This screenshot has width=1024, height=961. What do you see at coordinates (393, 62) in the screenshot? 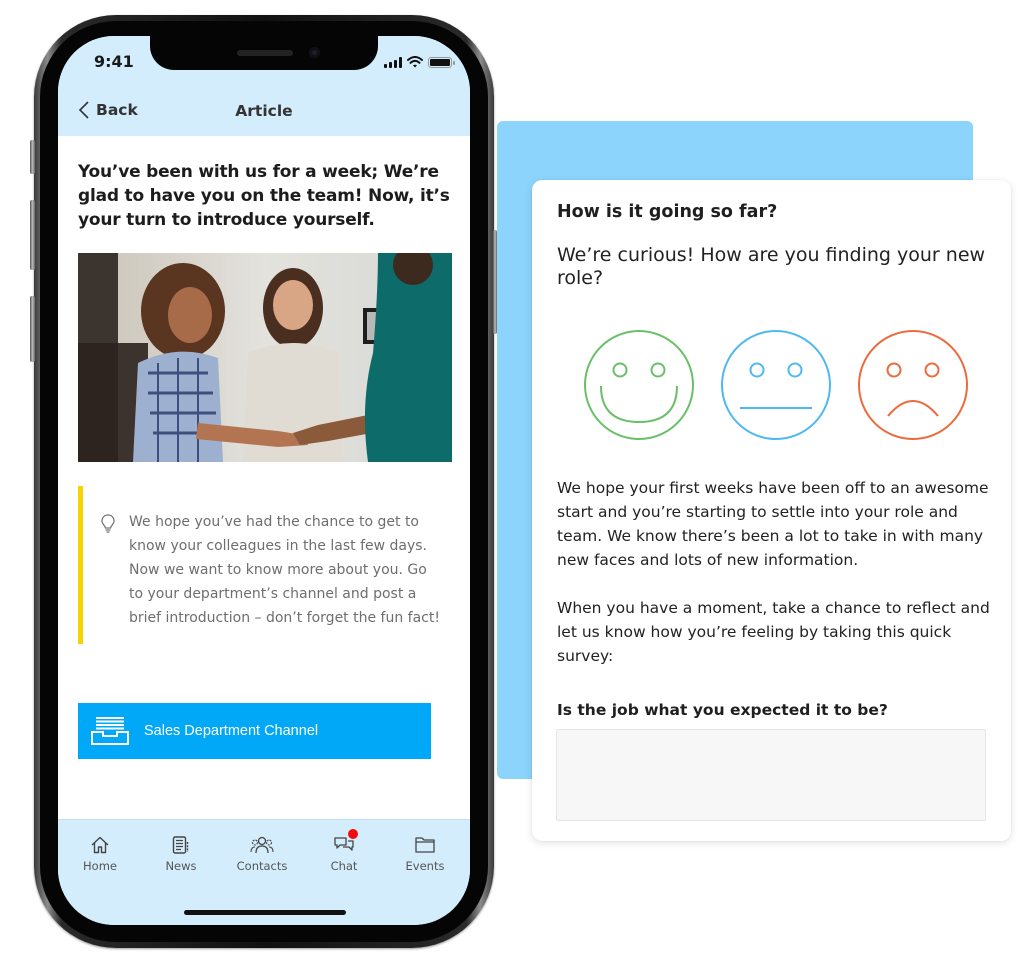
I see `cellular-signal-icon` at bounding box center [393, 62].